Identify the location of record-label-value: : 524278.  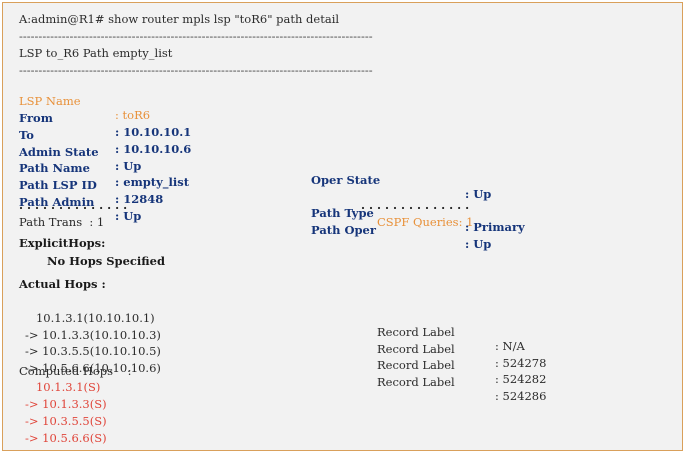
(521, 363).